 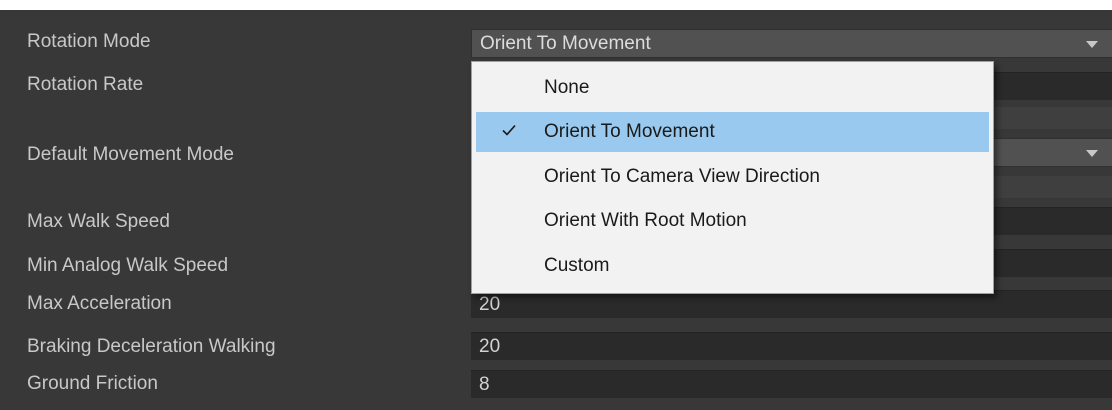 What do you see at coordinates (791, 304) in the screenshot?
I see `max-acceleration-field: 20` at bounding box center [791, 304].